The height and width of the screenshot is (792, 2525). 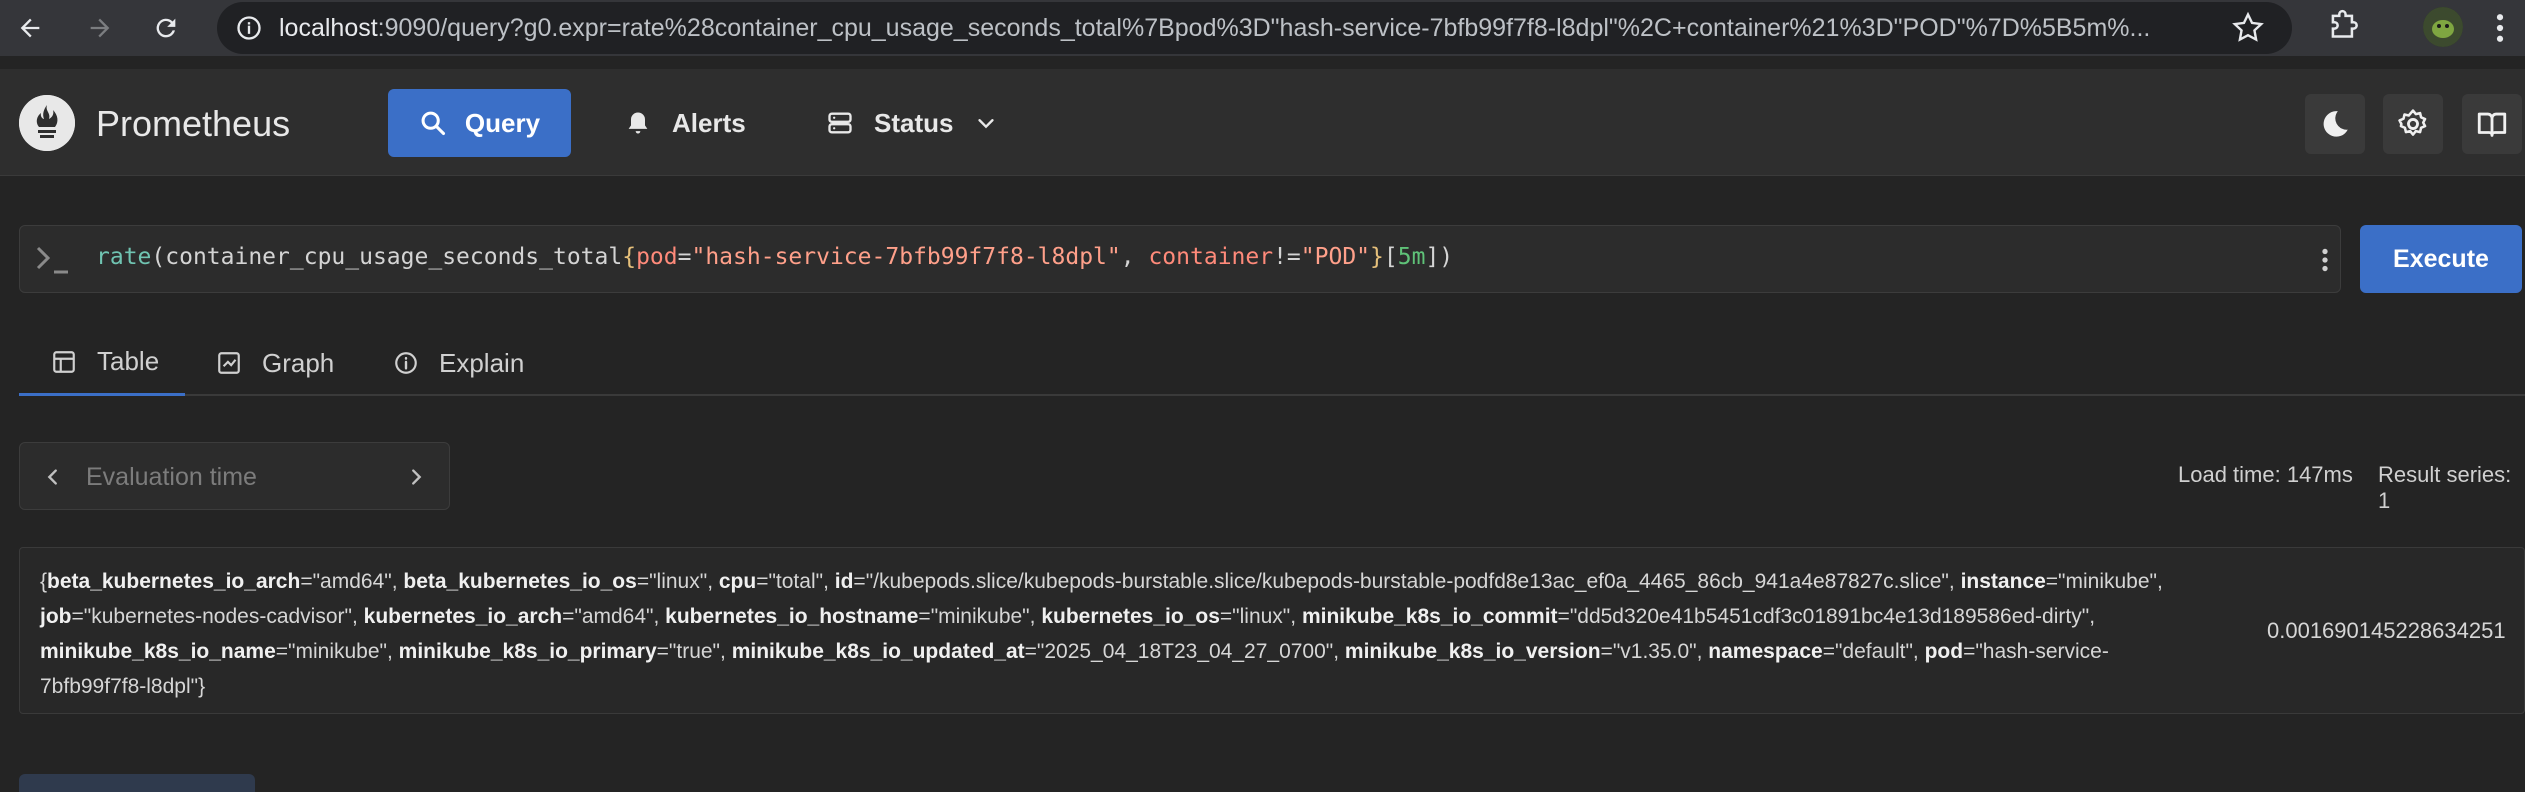 What do you see at coordinates (2325, 260) in the screenshot?
I see `expression-menu-icon` at bounding box center [2325, 260].